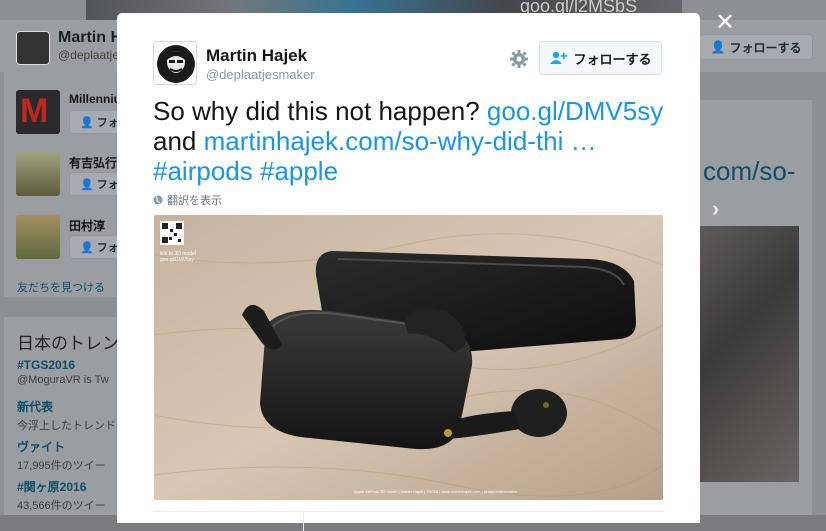 The image size is (826, 531). Describe the element at coordinates (316, 111) in the screenshot. I see `tweet-text-part: So why did this not happen?` at that location.